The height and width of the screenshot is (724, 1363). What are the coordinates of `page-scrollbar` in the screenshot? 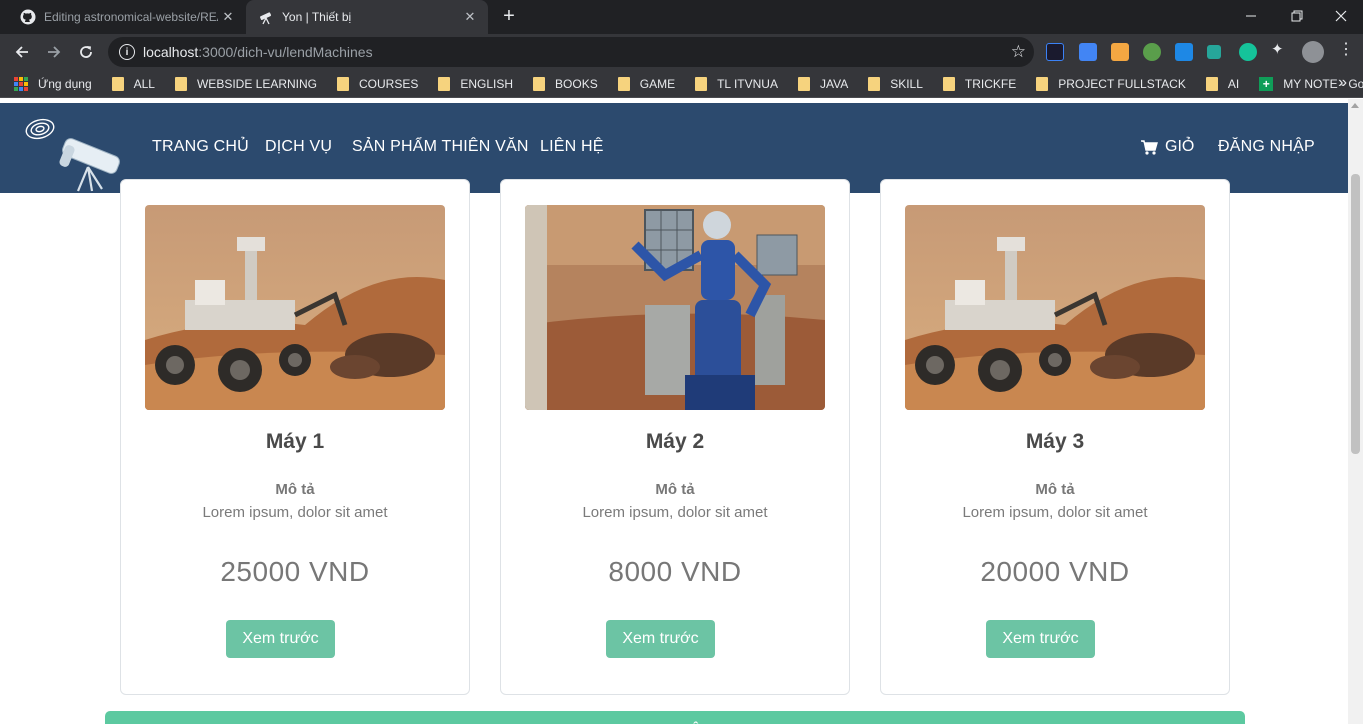 It's located at (1355, 411).